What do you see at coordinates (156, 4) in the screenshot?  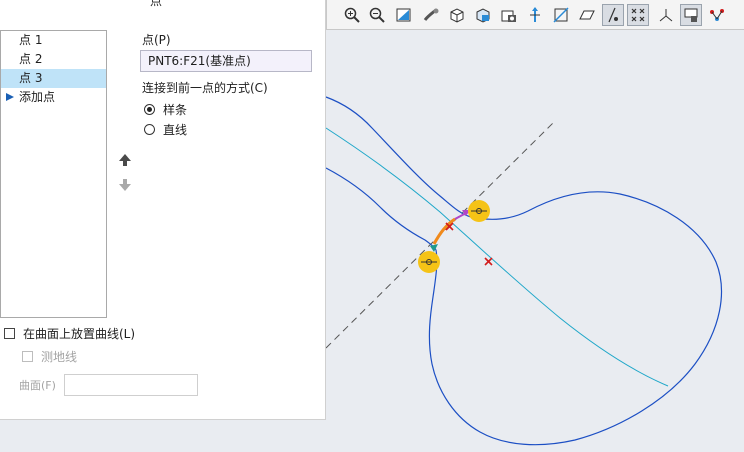 I see `panel-header-clipped: 点` at bounding box center [156, 4].